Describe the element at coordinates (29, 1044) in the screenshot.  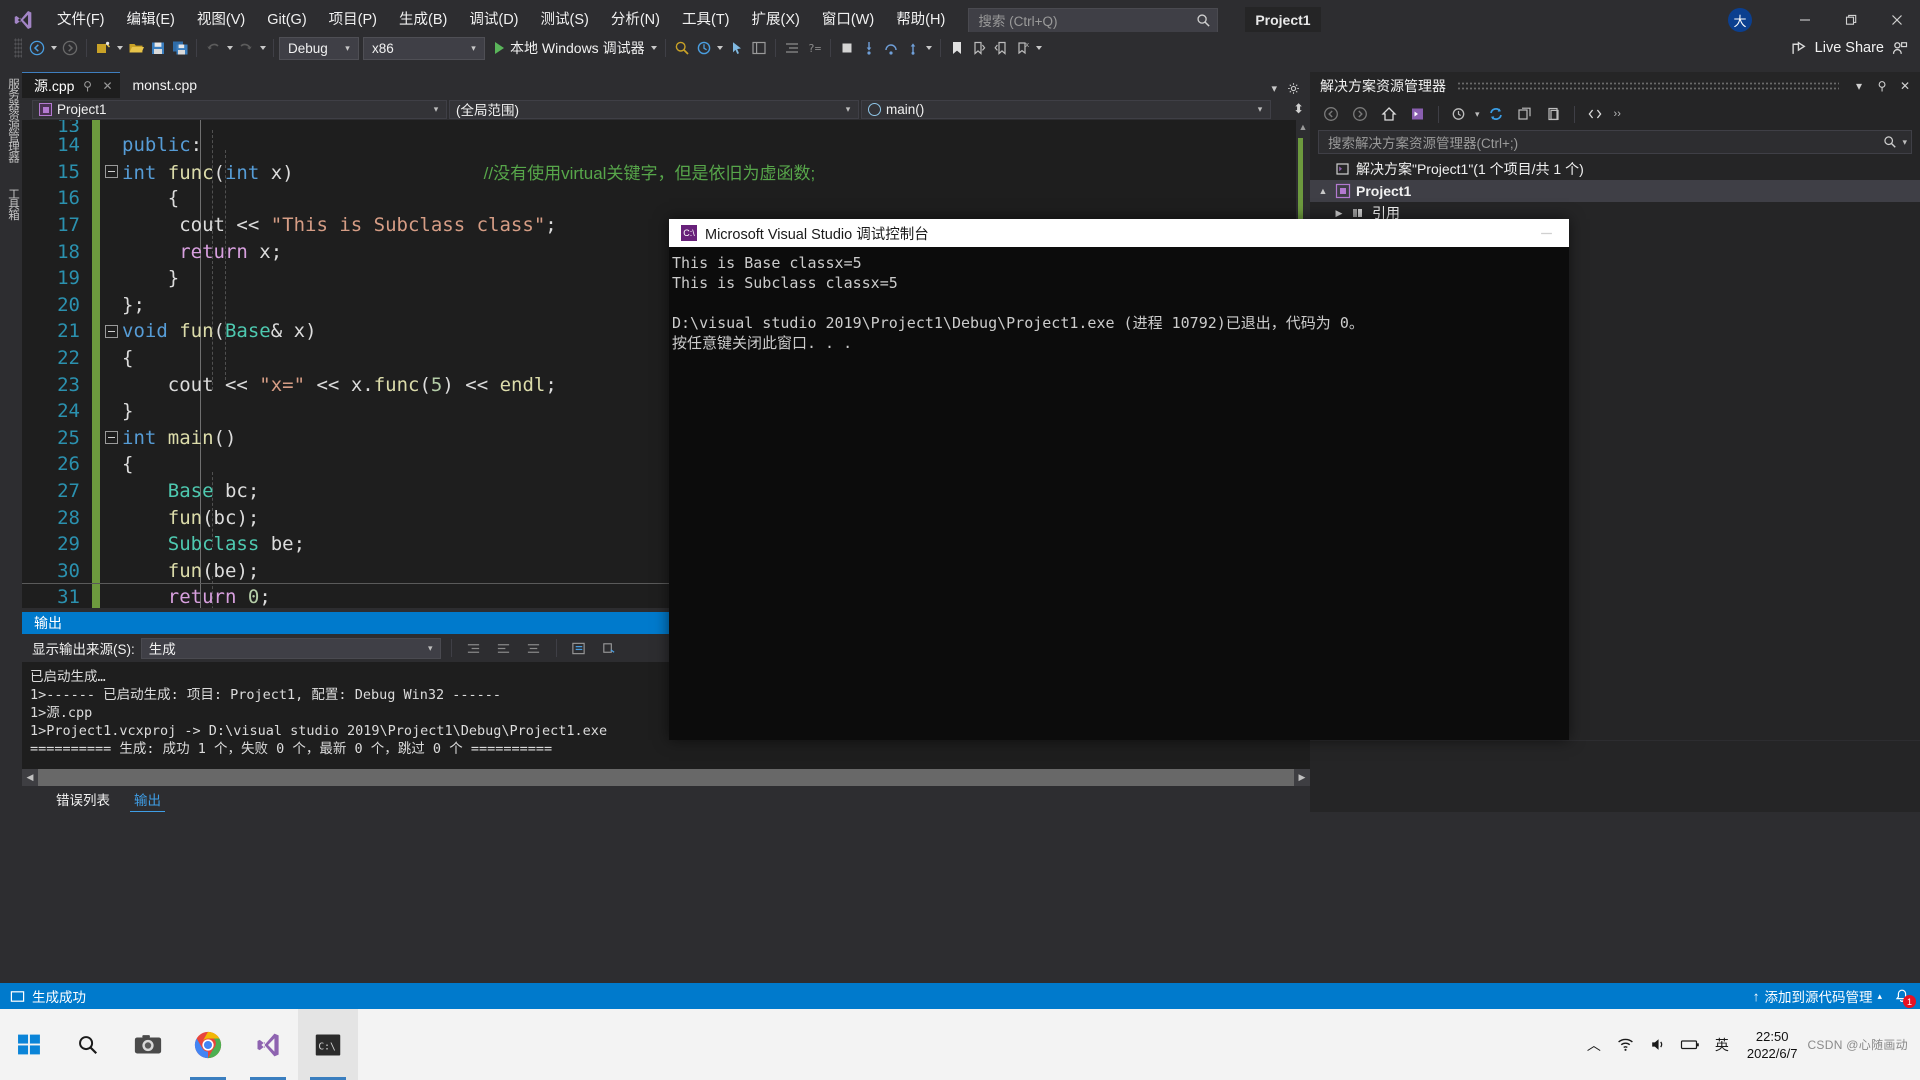
I see `windows-start-button` at that location.